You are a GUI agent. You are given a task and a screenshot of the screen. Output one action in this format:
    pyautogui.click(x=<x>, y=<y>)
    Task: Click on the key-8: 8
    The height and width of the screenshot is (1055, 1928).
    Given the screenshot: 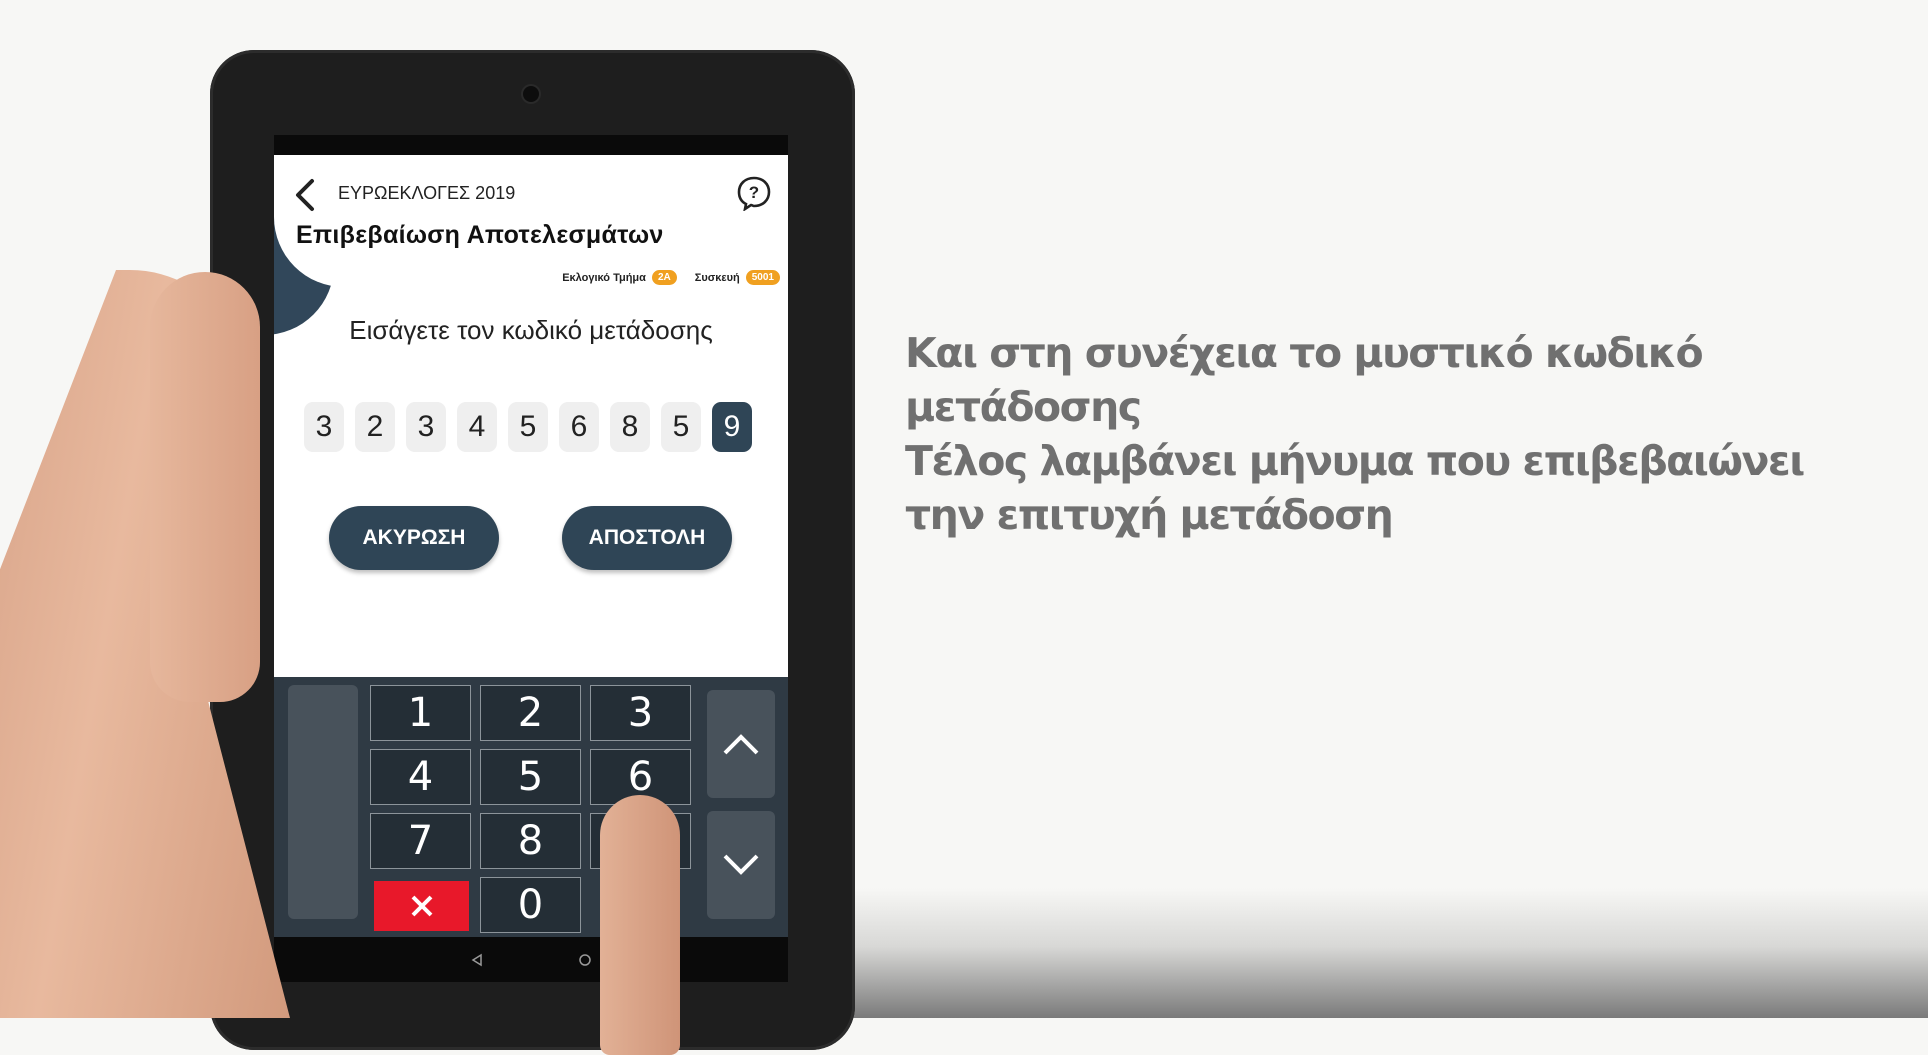 What is the action you would take?
    pyautogui.click(x=530, y=841)
    